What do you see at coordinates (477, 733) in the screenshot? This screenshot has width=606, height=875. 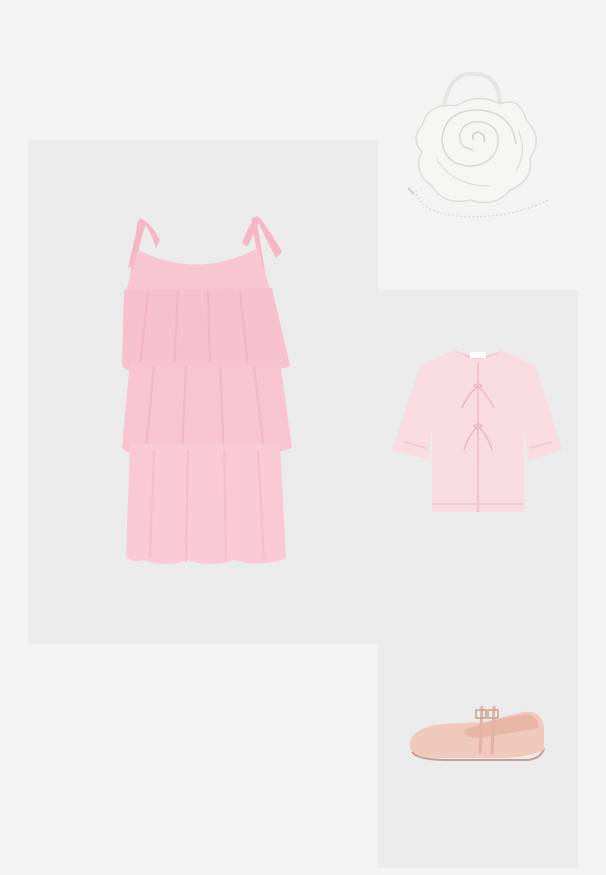 I see `ballet-flat-image` at bounding box center [477, 733].